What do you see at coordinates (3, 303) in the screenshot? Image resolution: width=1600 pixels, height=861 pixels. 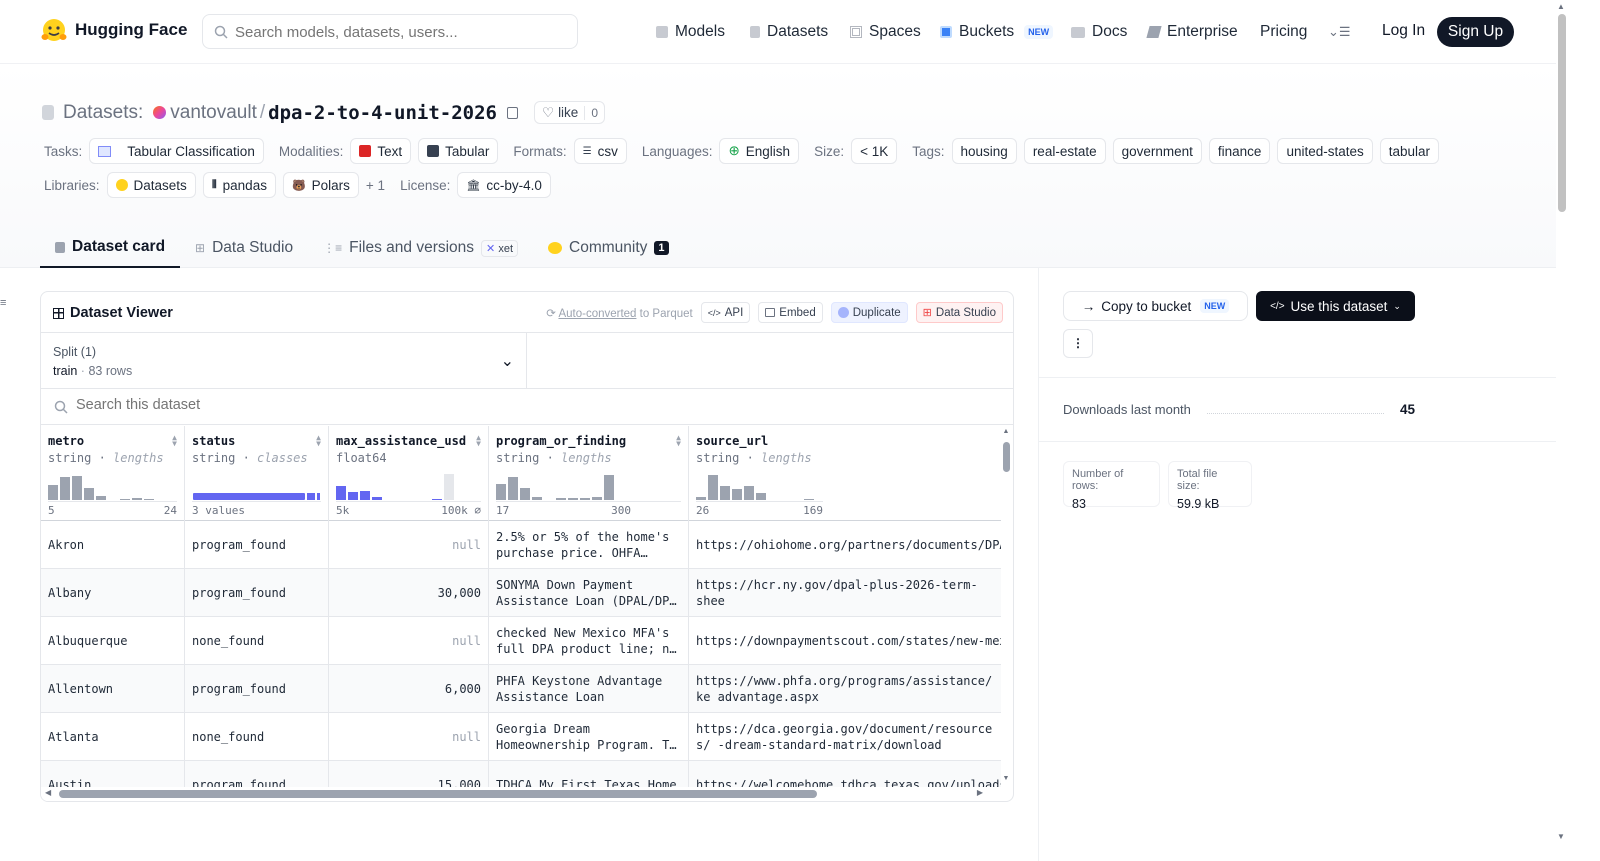 I see `sidebar-toggle-icon: ≡` at bounding box center [3, 303].